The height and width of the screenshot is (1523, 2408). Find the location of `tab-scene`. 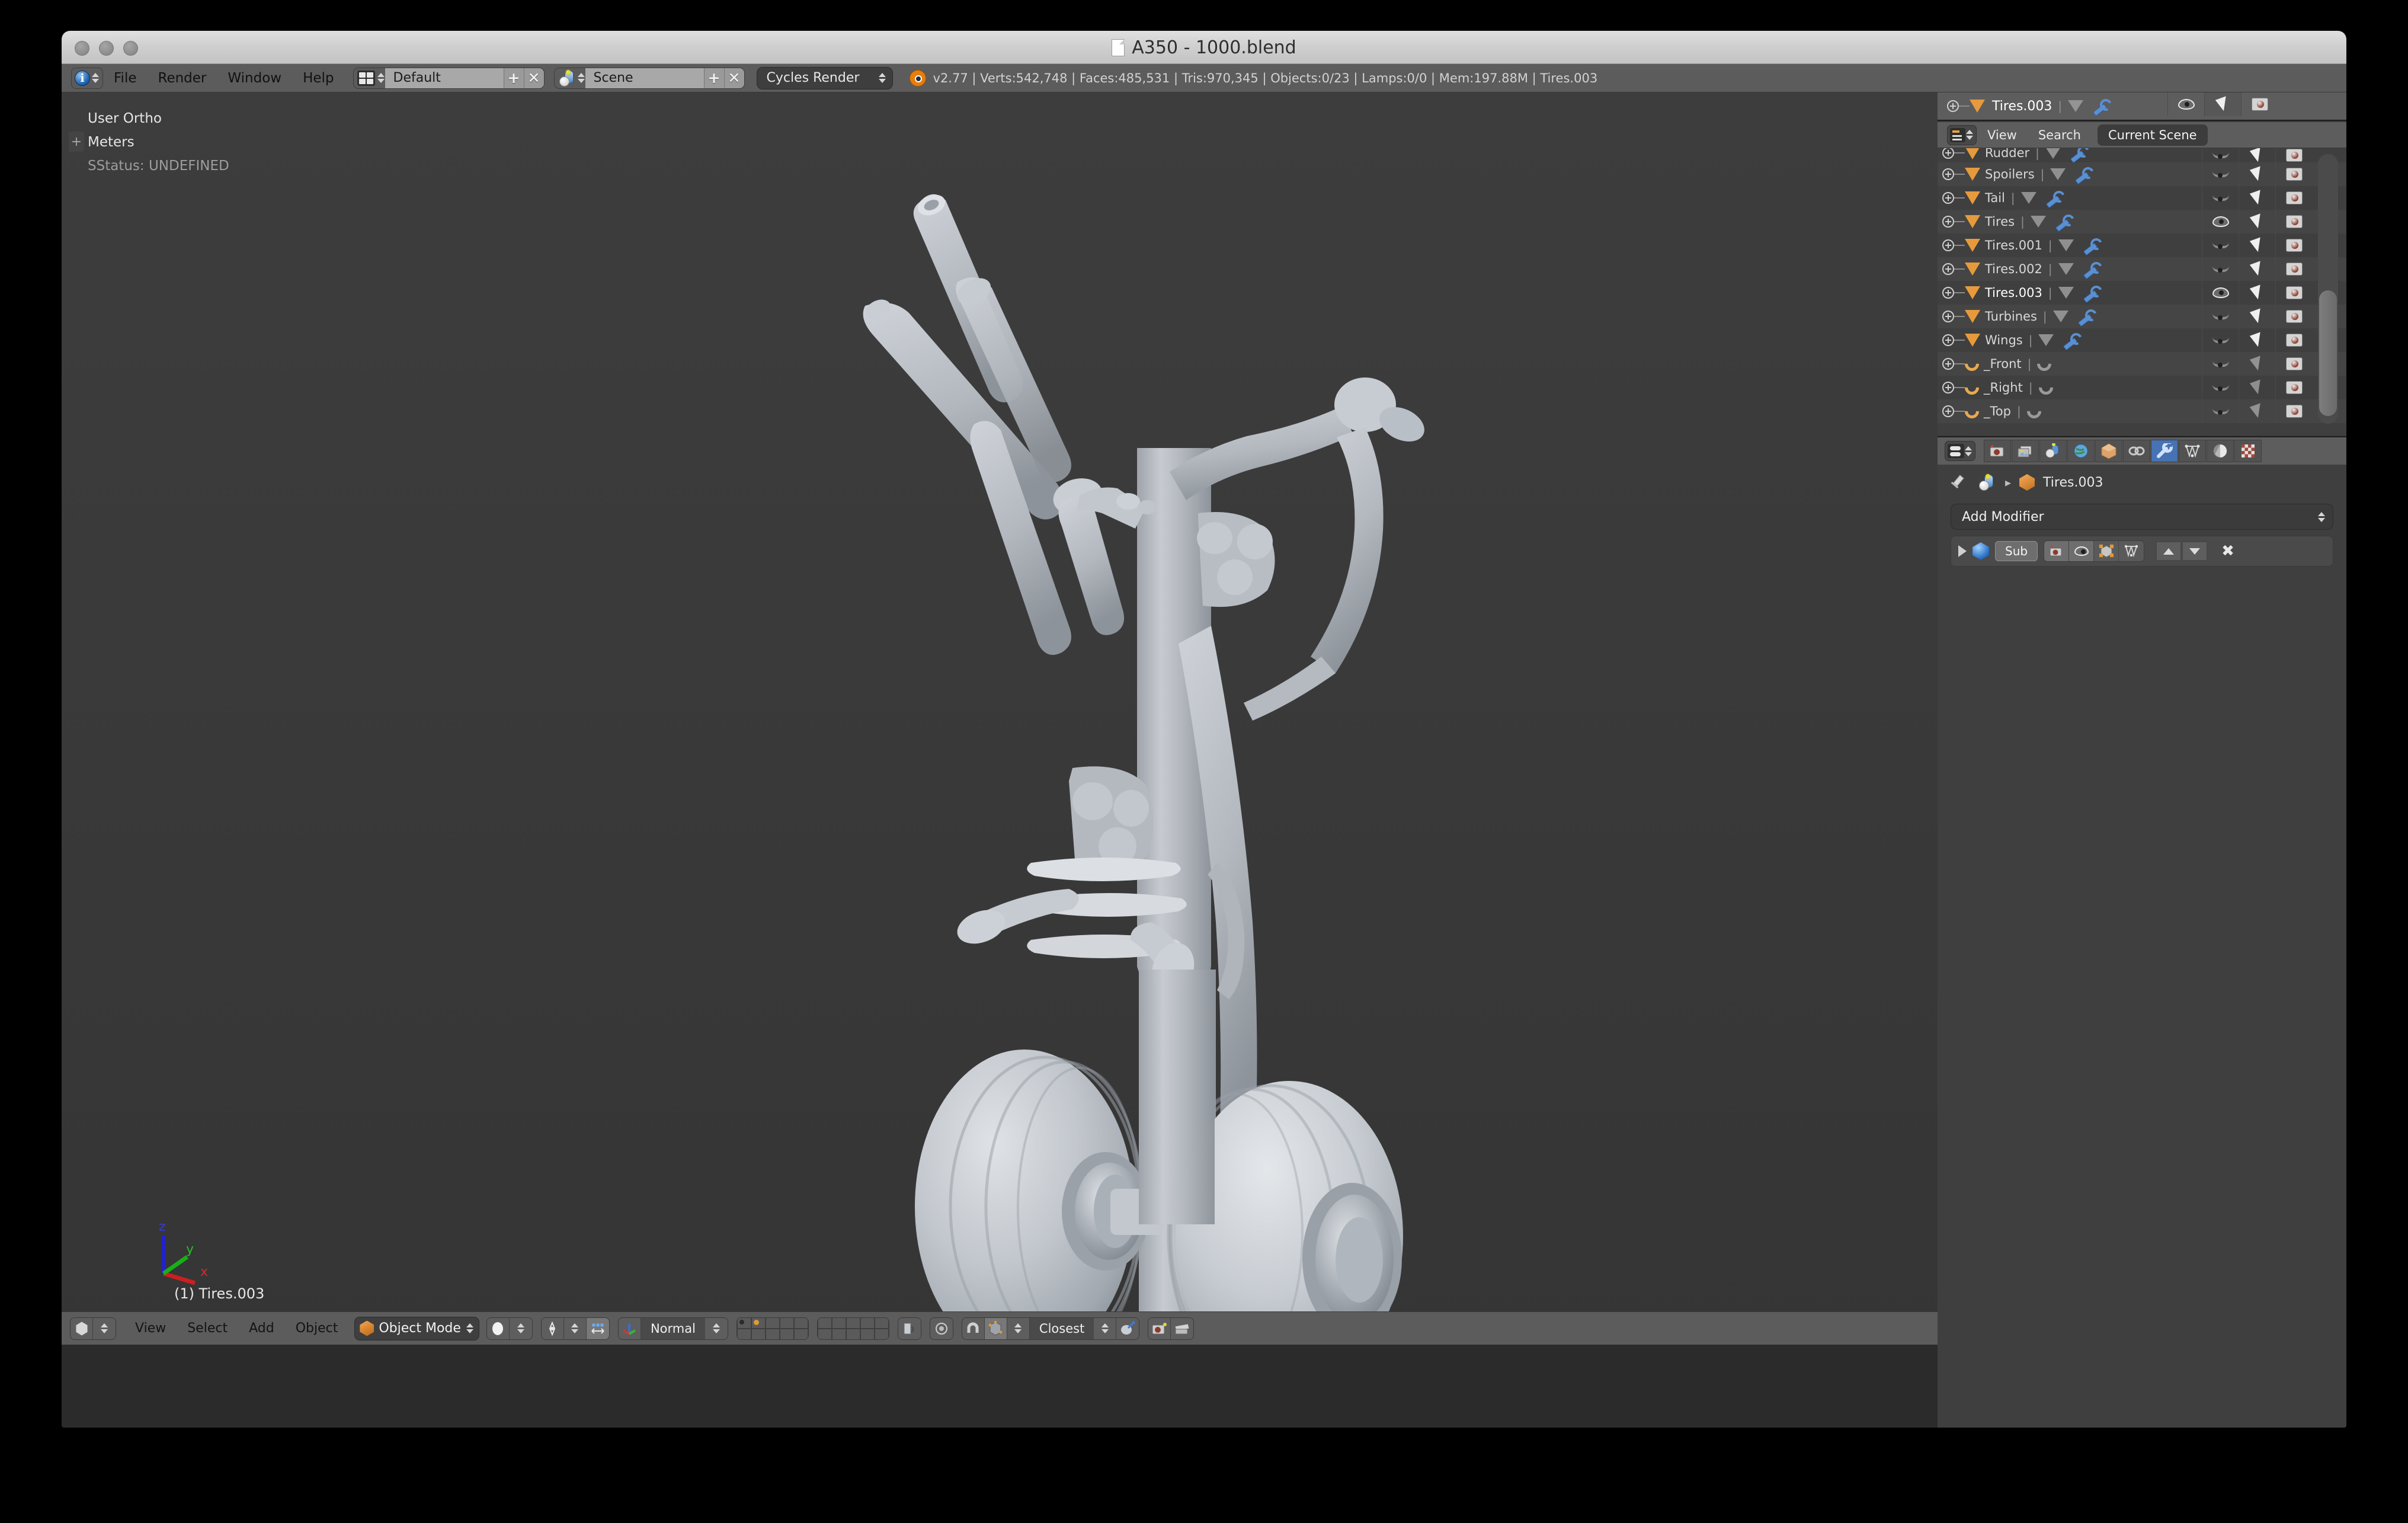

tab-scene is located at coordinates (2053, 451).